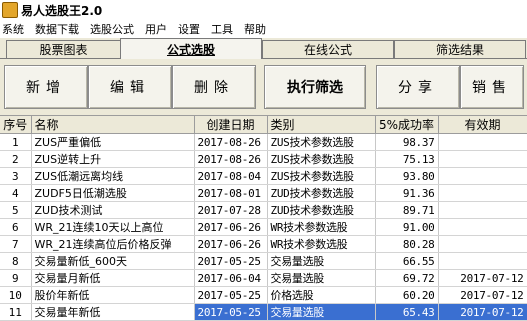 The width and height of the screenshot is (527, 321). Describe the element at coordinates (407, 278) in the screenshot. I see `success-rate-cell: 69.72` at that location.